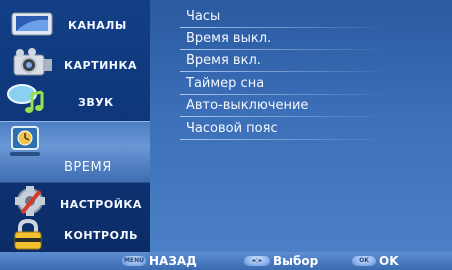 This screenshot has height=270, width=452. I want to click on sidebar-item-setup: НАСТРОЙКА, so click(75, 202).